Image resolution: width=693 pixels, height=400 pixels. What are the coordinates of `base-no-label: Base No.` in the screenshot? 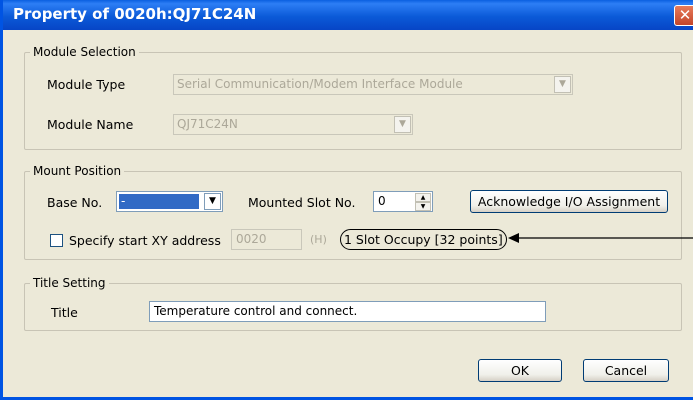 It's located at (75, 202).